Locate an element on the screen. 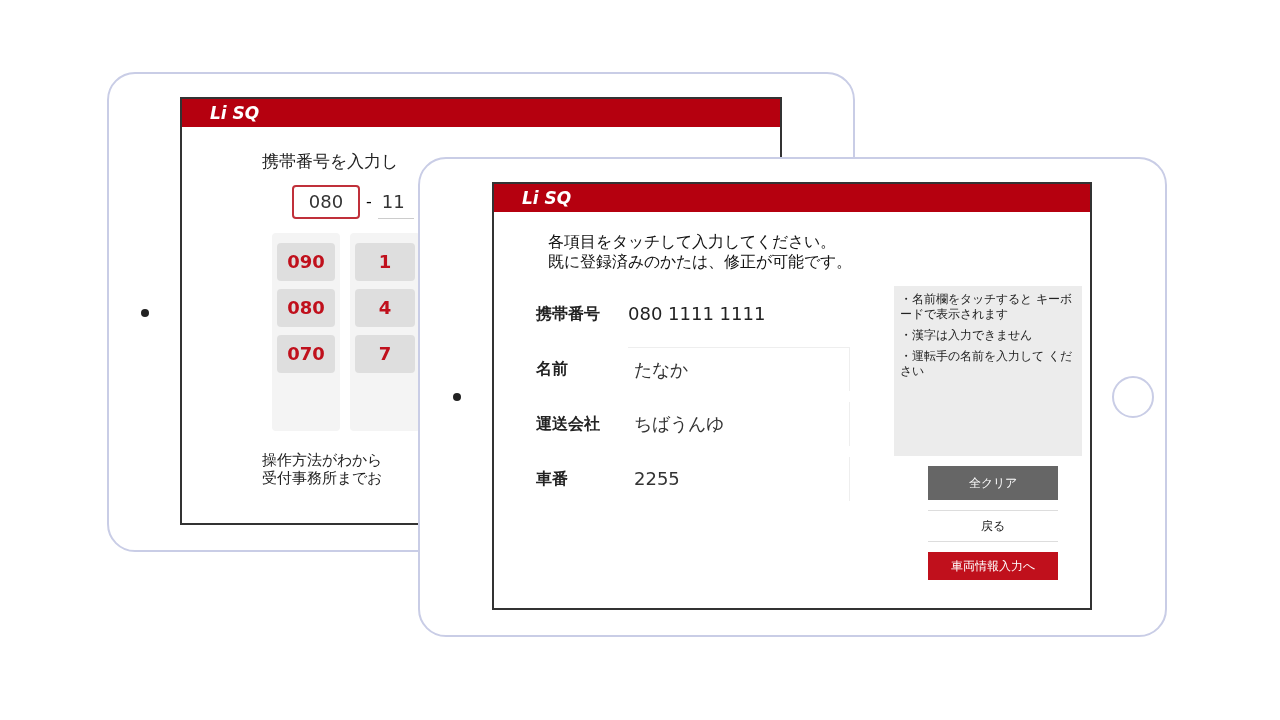  digit-key: 1 is located at coordinates (385, 261).